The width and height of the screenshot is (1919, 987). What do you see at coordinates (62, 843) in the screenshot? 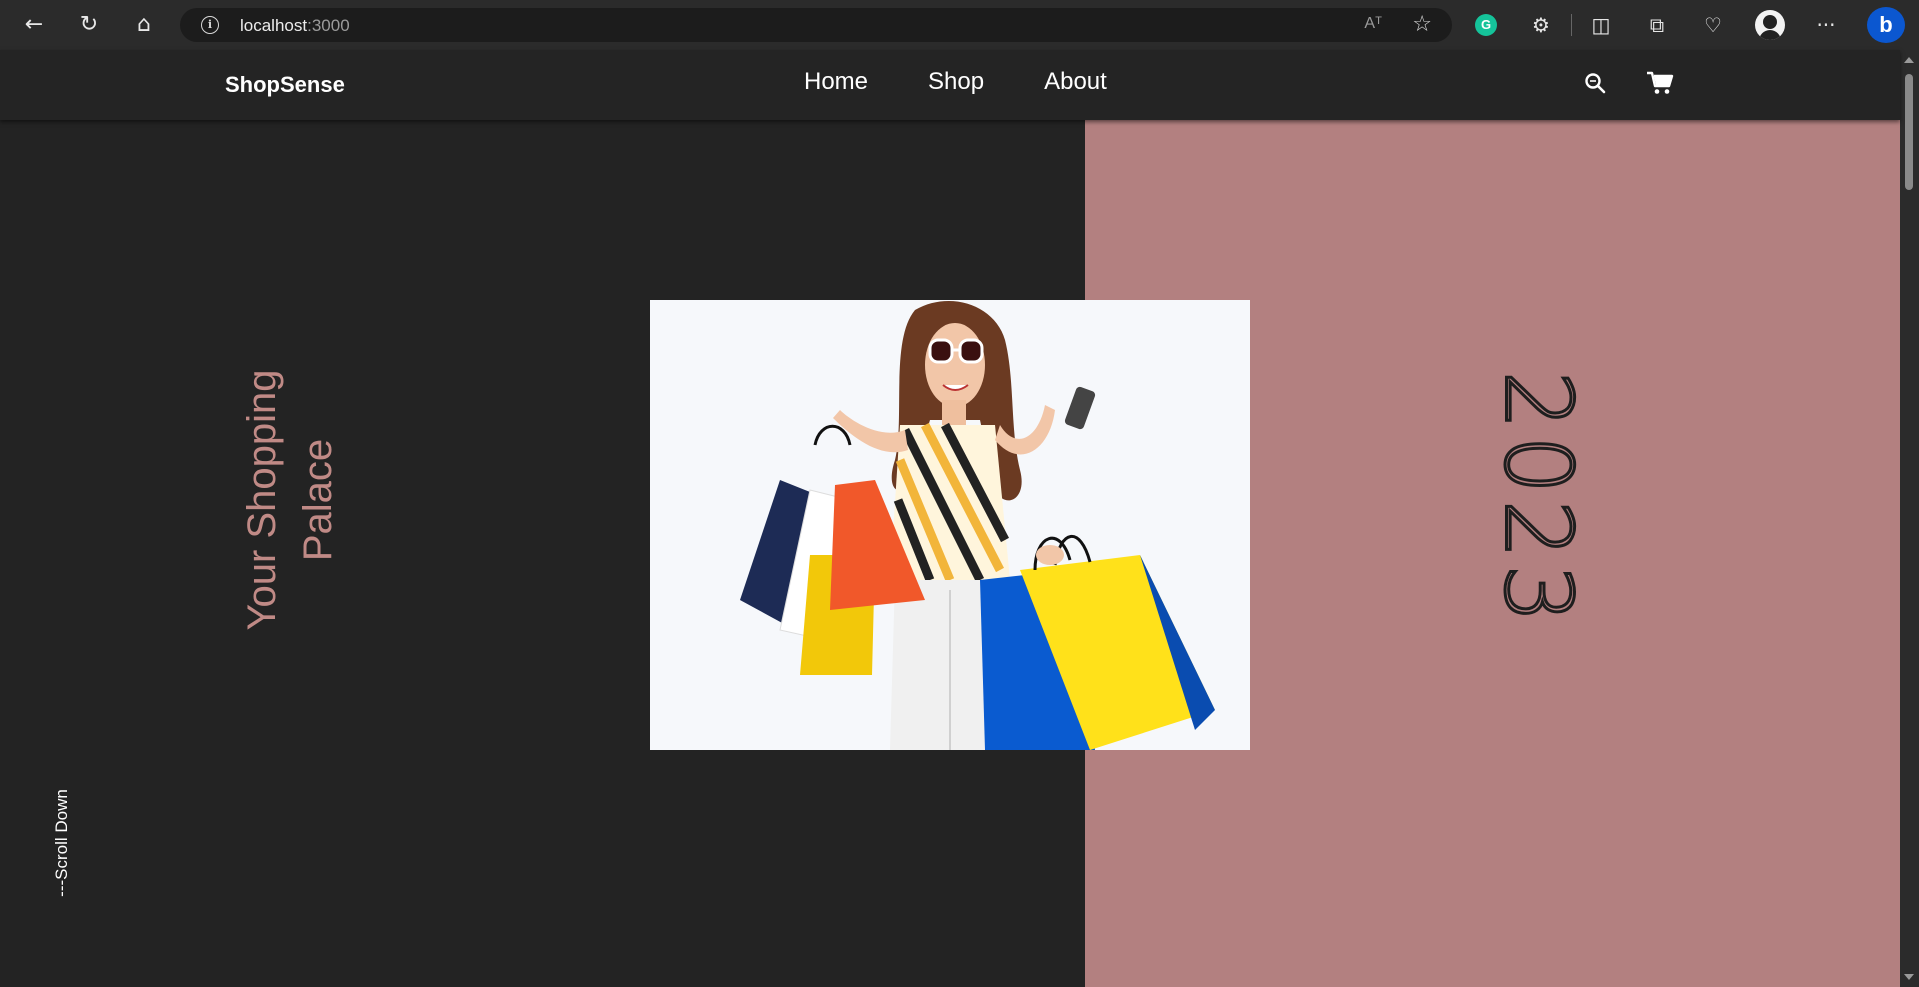
I see `scroll-down-hint: ---Scroll Down` at bounding box center [62, 843].